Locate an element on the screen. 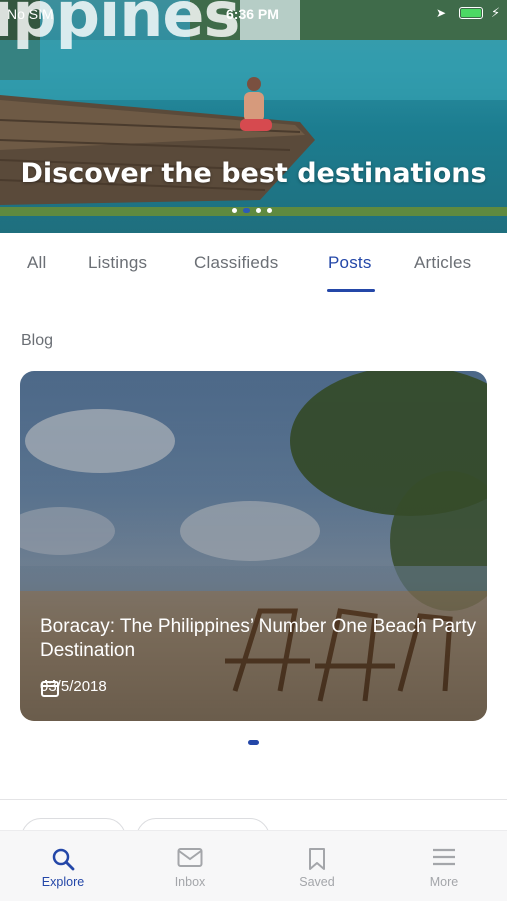 The image size is (507, 901). nav-explore-label: Explore is located at coordinates (63, 882).